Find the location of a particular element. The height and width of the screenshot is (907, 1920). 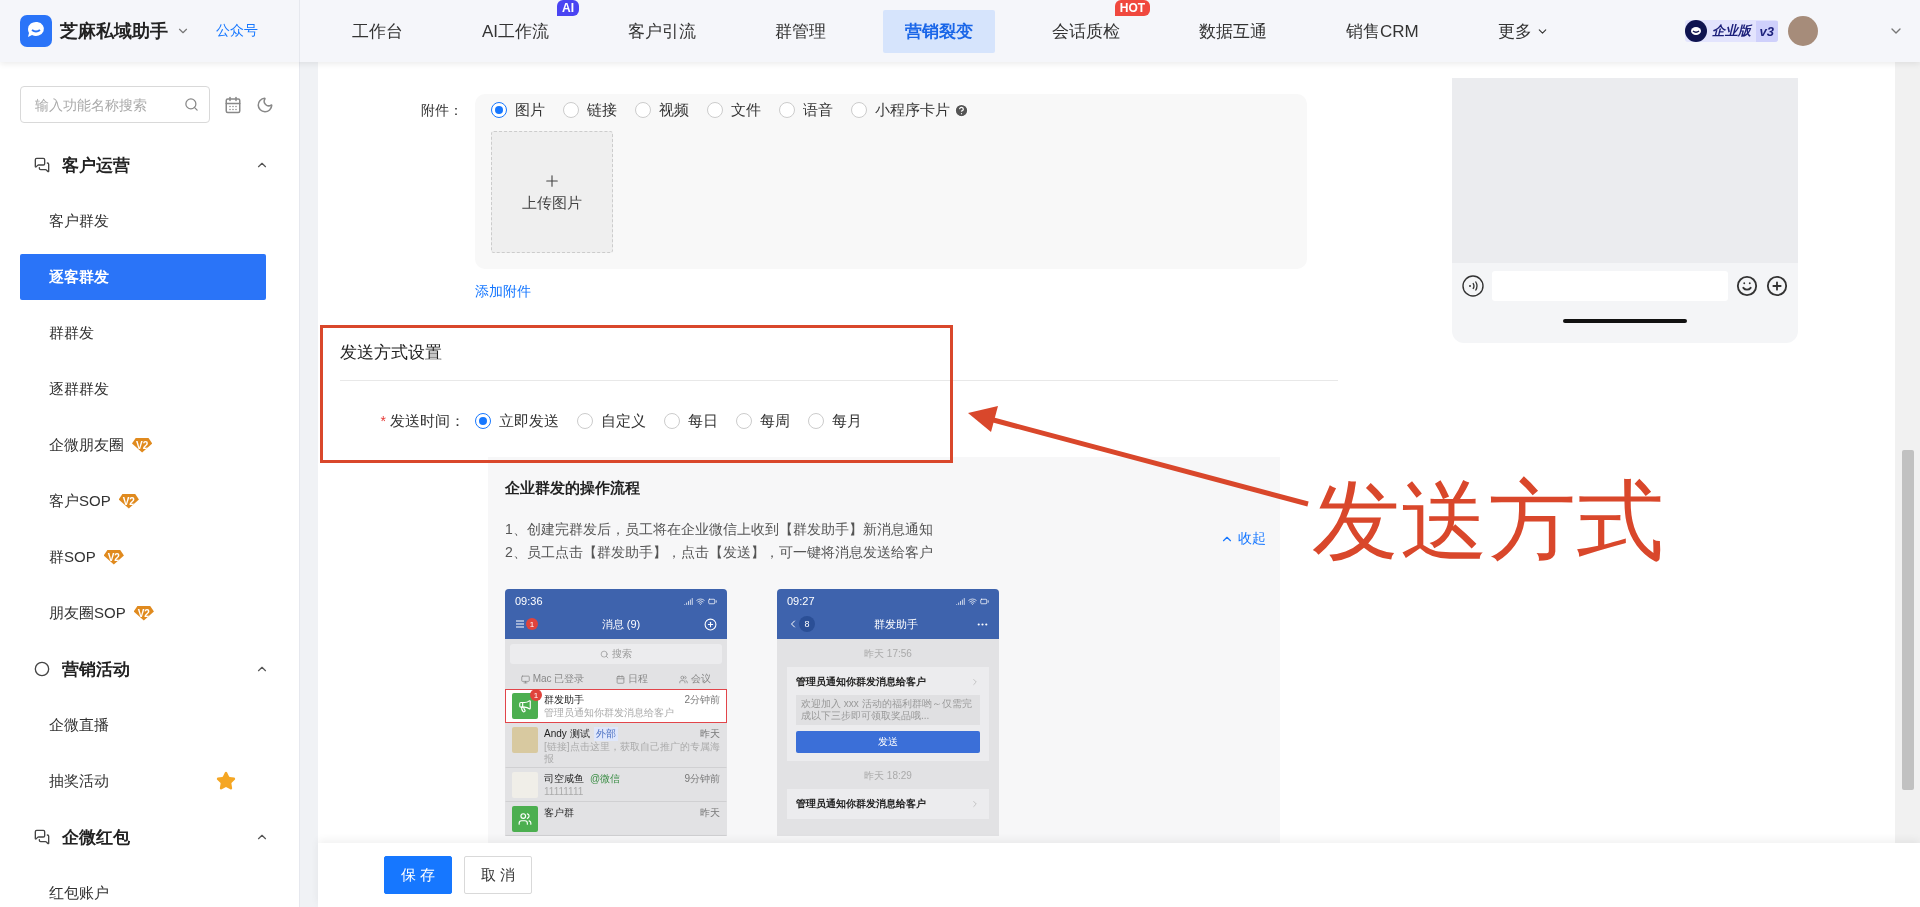

smile-icon is located at coordinates (1747, 286).